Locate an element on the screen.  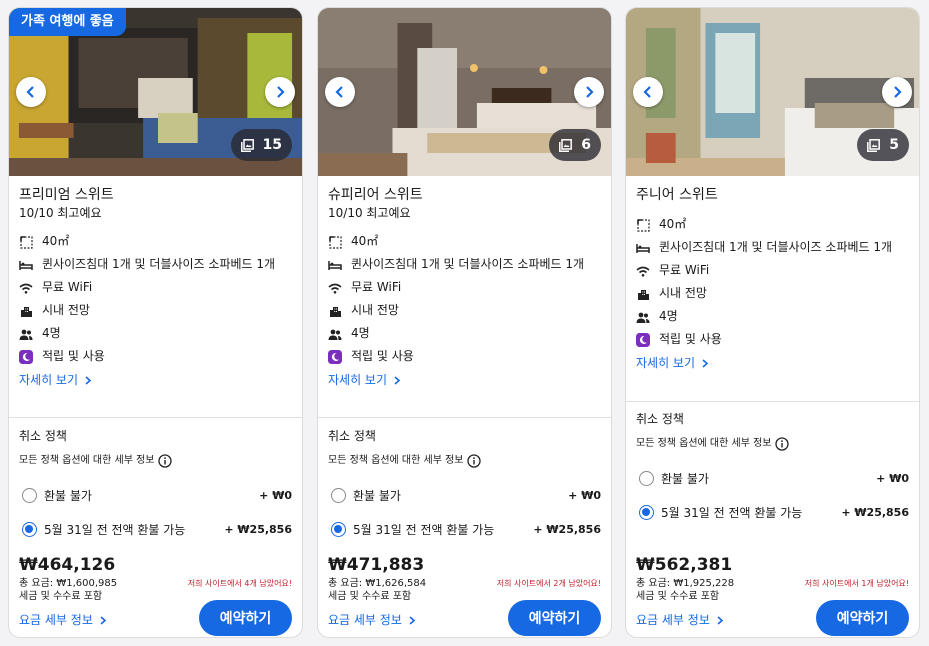
availability-note: 저희 사이트에서 1개 남았어요! is located at coordinates (856, 583).